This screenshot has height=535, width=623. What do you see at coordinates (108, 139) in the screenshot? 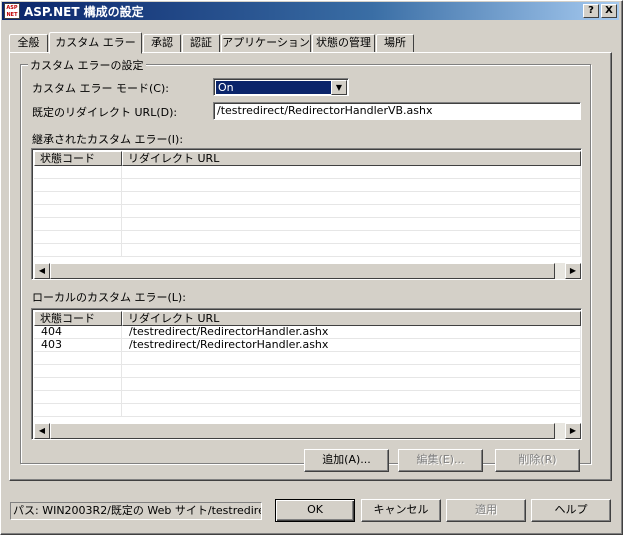
I see `inherited-errors-label: 継承されたカスタム エラー(I):` at bounding box center [108, 139].